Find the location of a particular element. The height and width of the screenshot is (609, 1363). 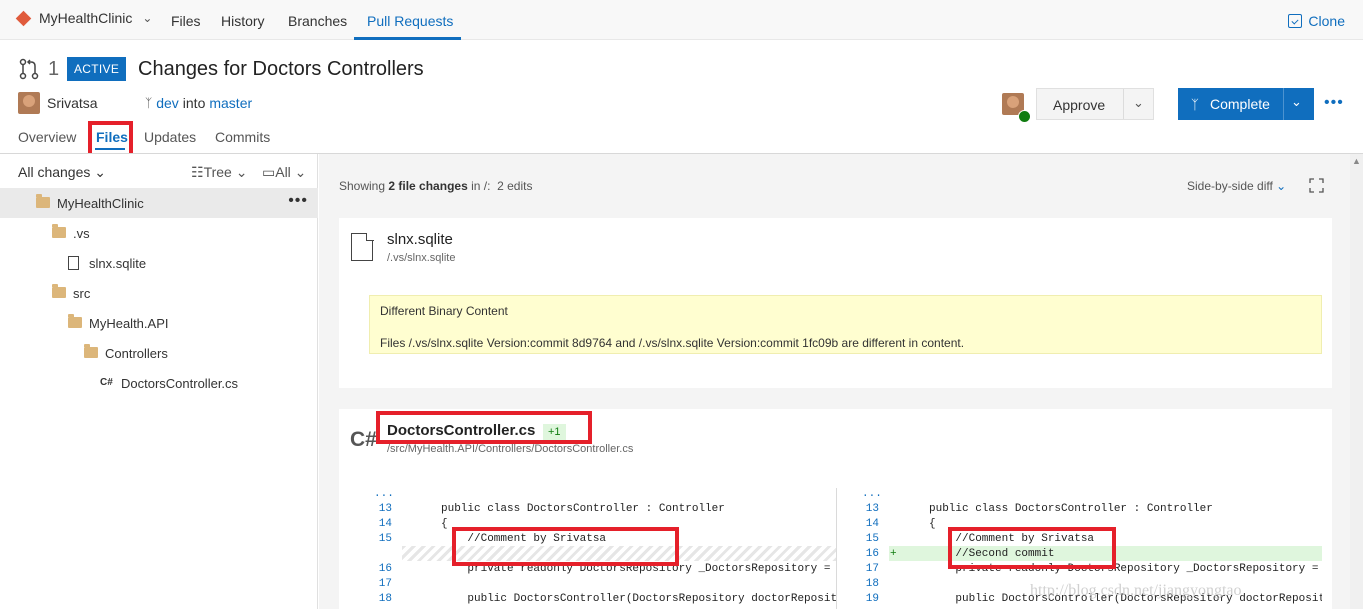

diff-mode-dropdown: Side-by-side diff ⌄ is located at coordinates (1236, 186).